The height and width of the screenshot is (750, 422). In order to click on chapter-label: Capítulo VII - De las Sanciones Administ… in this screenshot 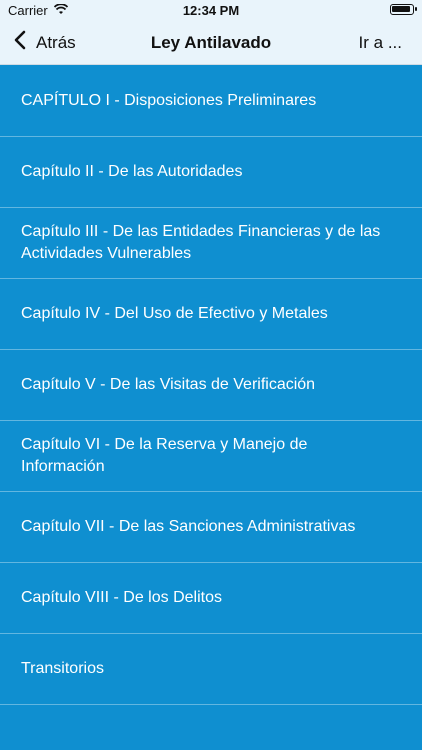, I will do `click(188, 526)`.